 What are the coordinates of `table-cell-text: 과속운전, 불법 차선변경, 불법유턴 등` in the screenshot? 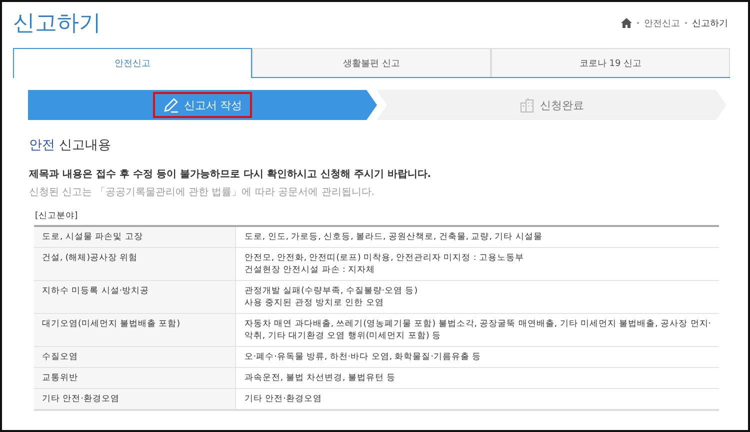 It's located at (320, 378).